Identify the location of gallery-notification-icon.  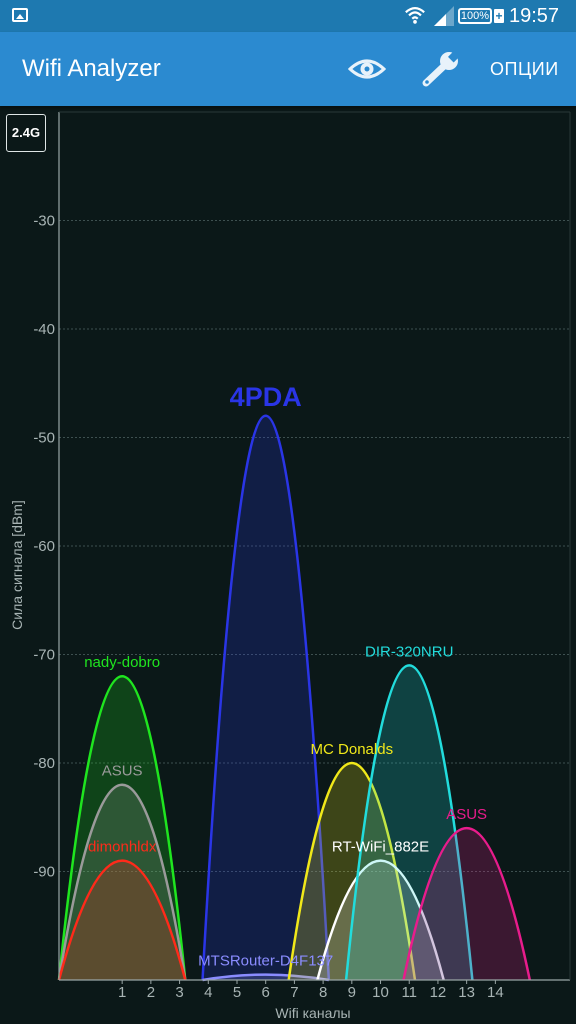
(20, 15).